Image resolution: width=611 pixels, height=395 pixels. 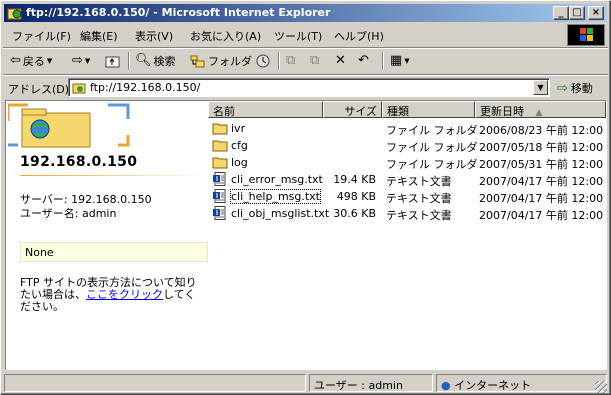 I want to click on address-value: ftp://192.168.0.150/, so click(x=145, y=87).